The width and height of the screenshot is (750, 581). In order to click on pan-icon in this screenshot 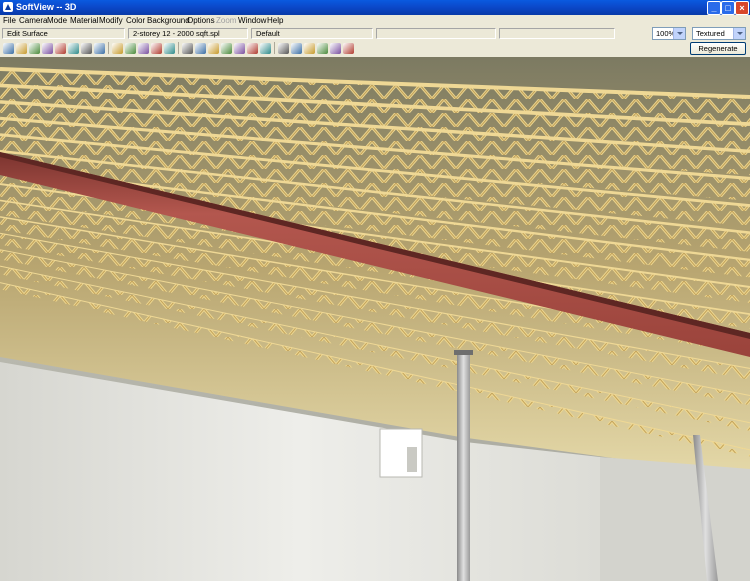, I will do `click(335, 48)`.